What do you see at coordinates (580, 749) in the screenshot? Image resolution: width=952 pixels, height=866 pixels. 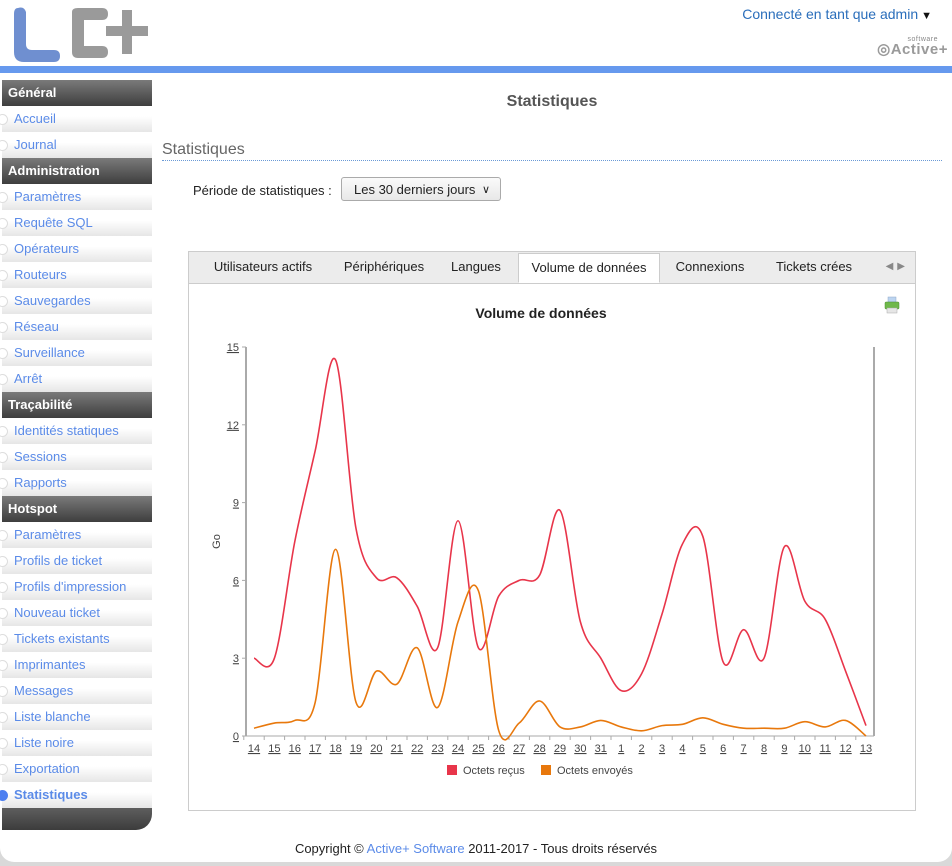 I see `x-tick-label: 30` at bounding box center [580, 749].